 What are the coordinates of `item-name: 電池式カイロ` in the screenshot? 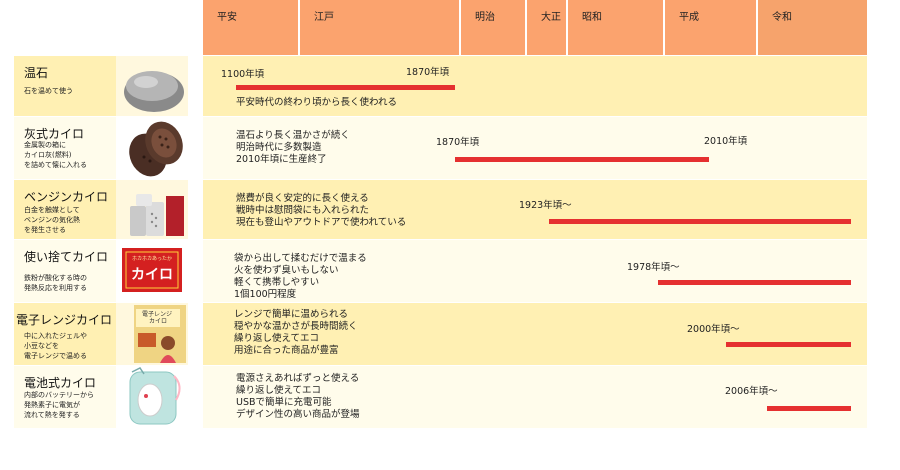 It's located at (60, 383).